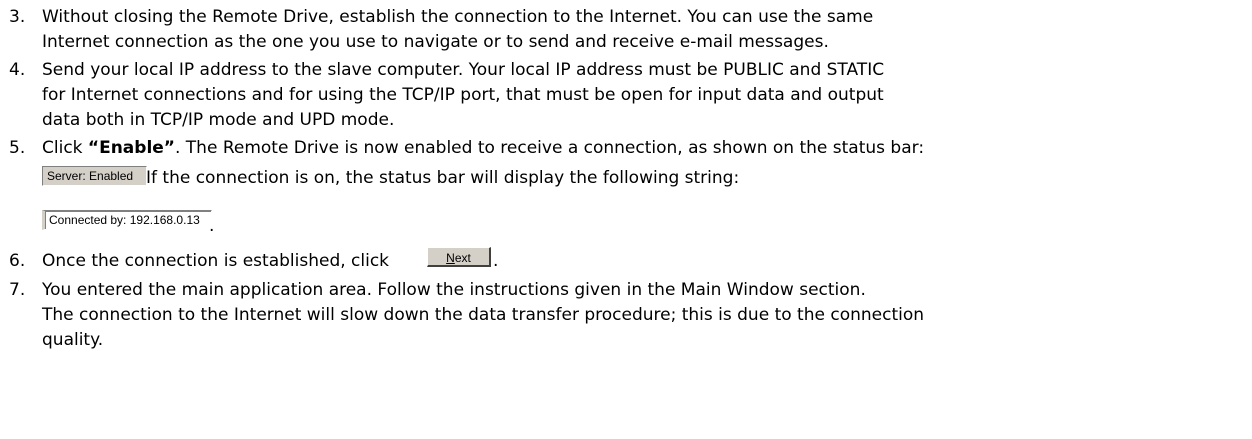  What do you see at coordinates (65, 148) in the screenshot?
I see `click-prefix: Click` at bounding box center [65, 148].